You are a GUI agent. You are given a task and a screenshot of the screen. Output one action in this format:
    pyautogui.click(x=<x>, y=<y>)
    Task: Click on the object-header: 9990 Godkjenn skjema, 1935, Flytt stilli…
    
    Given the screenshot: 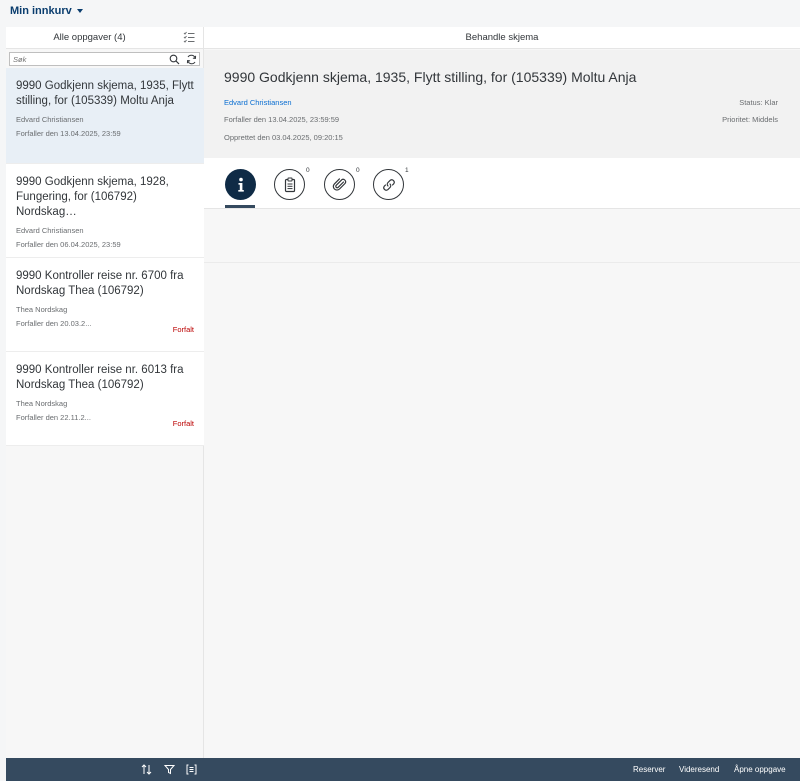 What is the action you would take?
    pyautogui.click(x=502, y=104)
    